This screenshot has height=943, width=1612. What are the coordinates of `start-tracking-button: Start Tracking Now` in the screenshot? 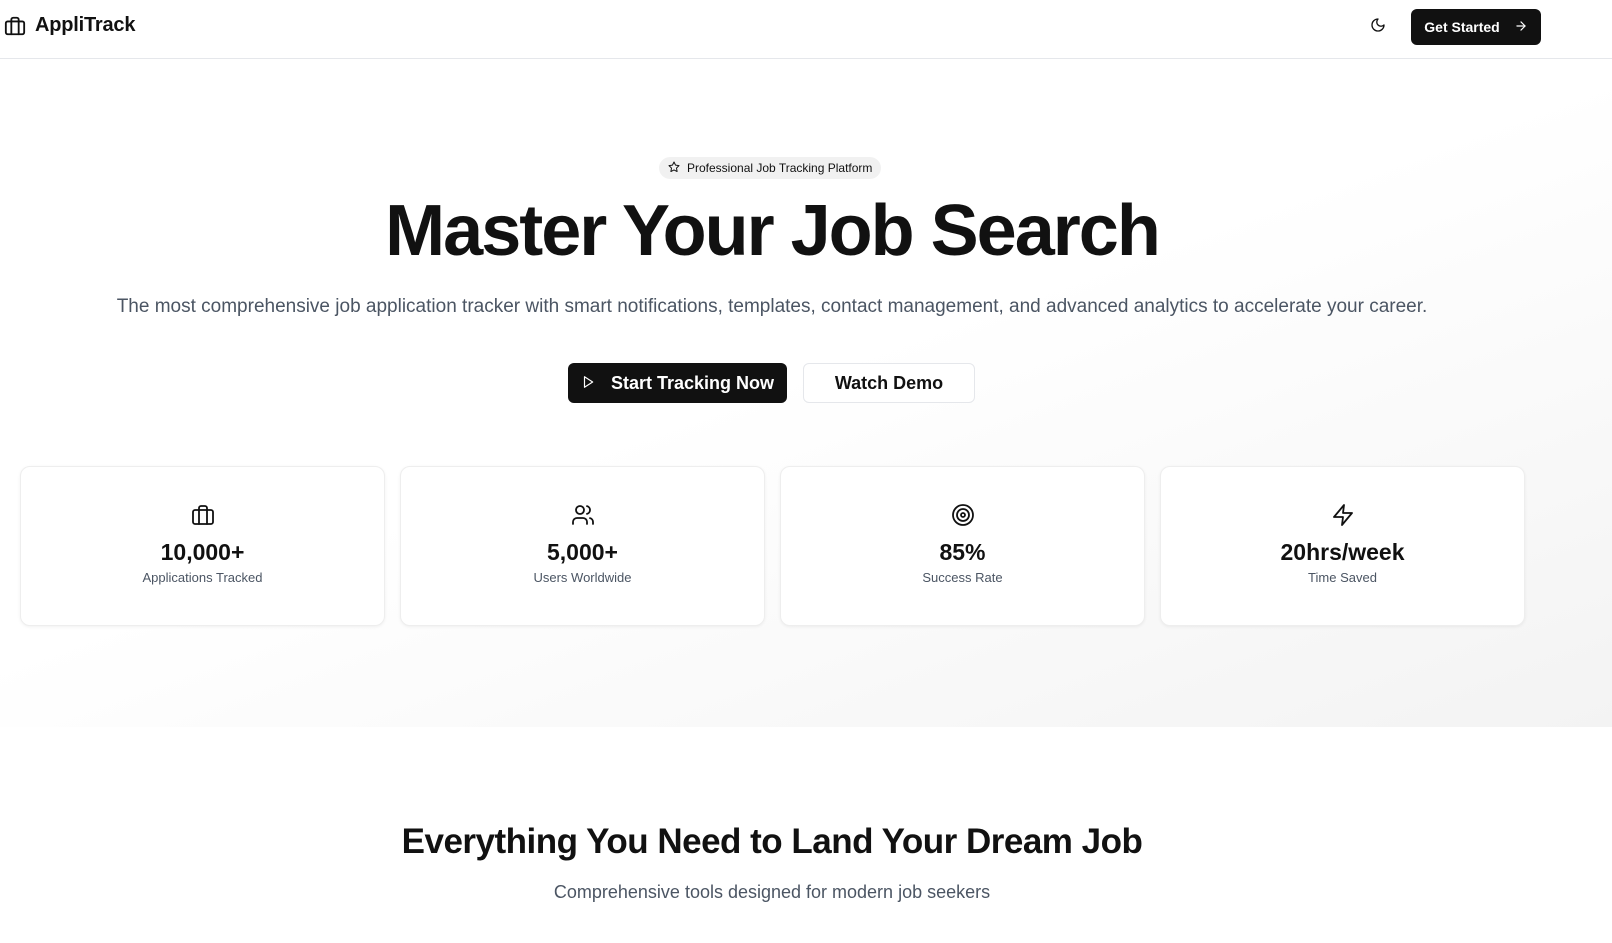 It's located at (677, 383).